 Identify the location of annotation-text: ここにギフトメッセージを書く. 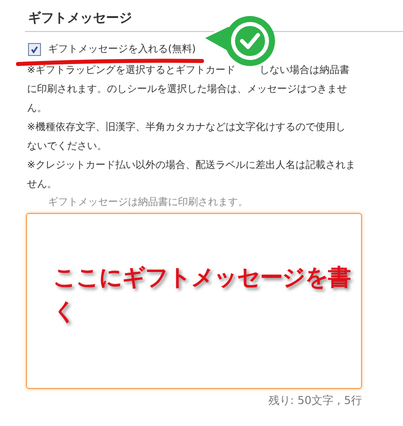
(202, 295).